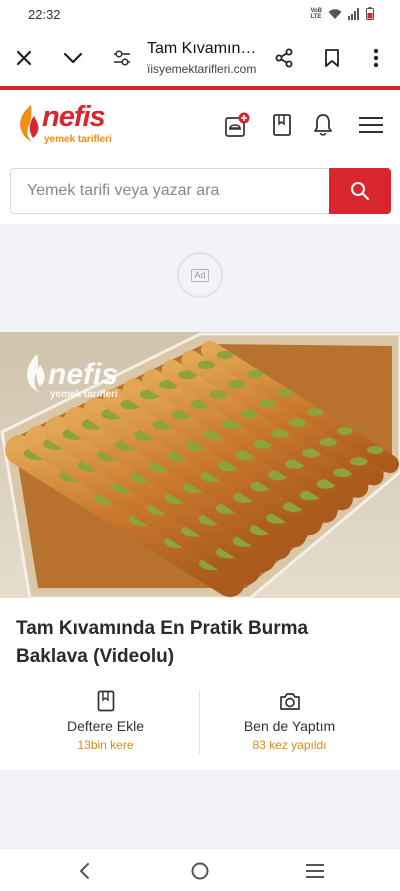 This screenshot has width=400, height=891. I want to click on ad-badge: Ad, so click(200, 275).